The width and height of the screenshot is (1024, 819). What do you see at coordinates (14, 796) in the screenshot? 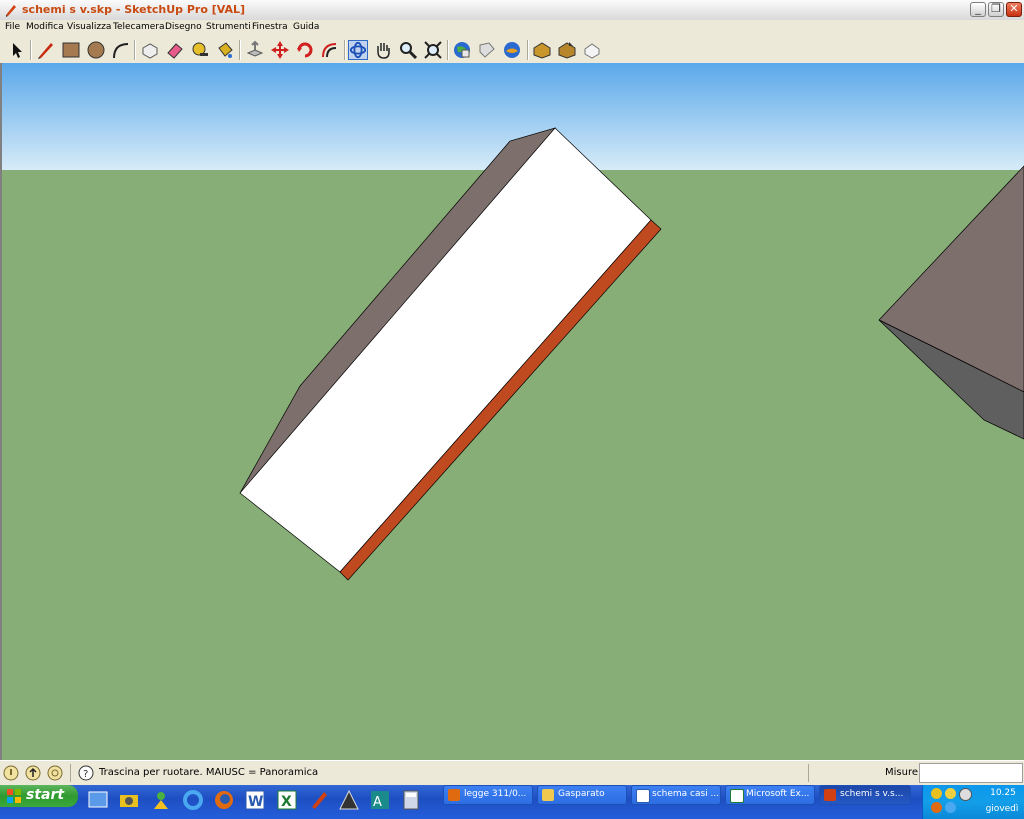
I see `windows-logo-icon` at bounding box center [14, 796].